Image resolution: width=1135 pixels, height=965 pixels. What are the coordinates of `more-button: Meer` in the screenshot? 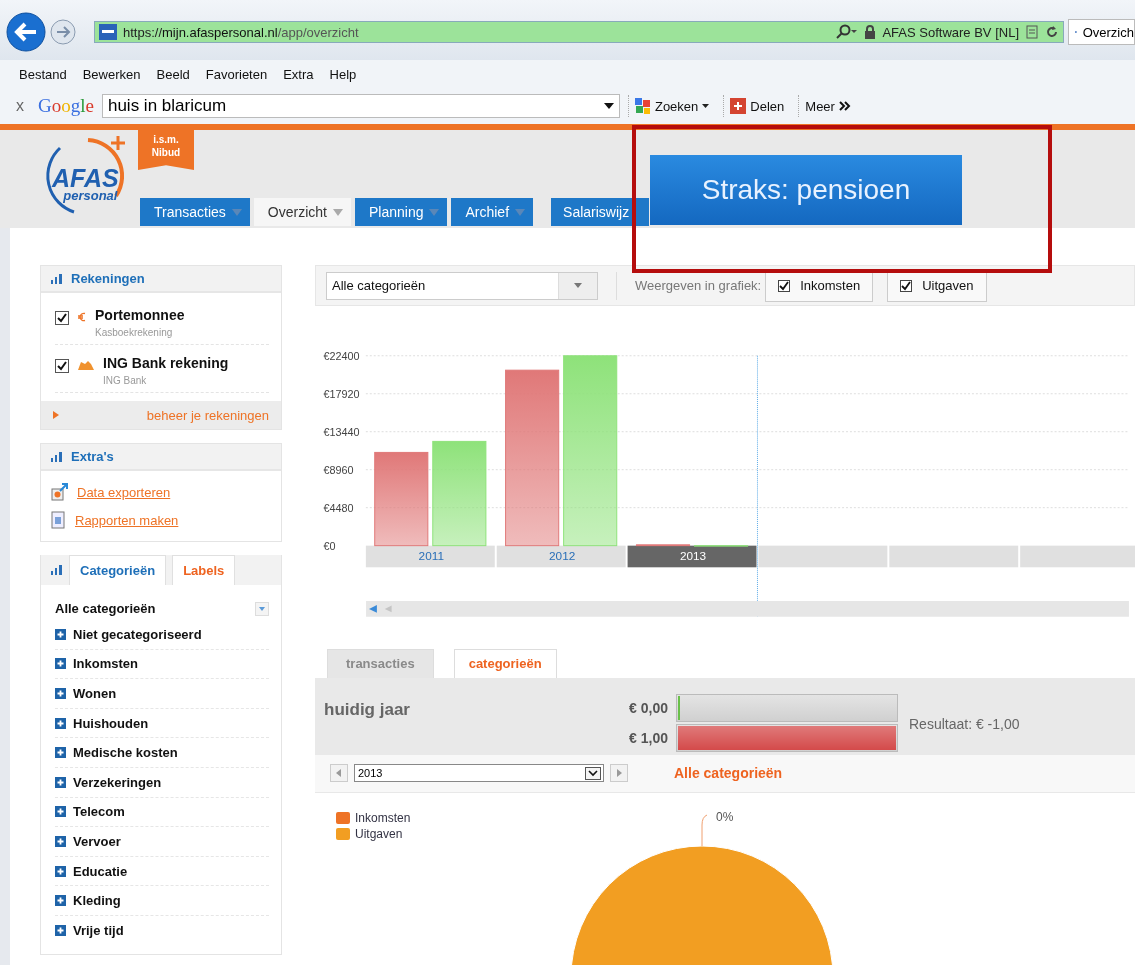 It's located at (827, 106).